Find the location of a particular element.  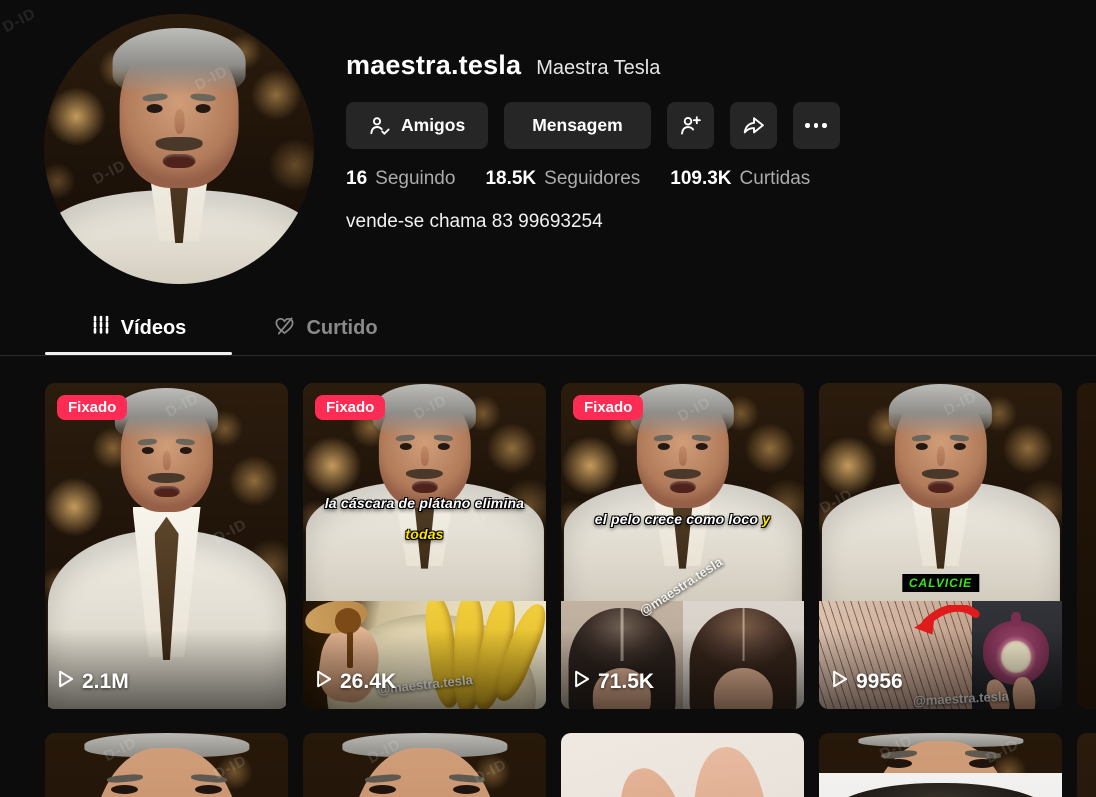

message-button-label: Mensagem is located at coordinates (577, 125).